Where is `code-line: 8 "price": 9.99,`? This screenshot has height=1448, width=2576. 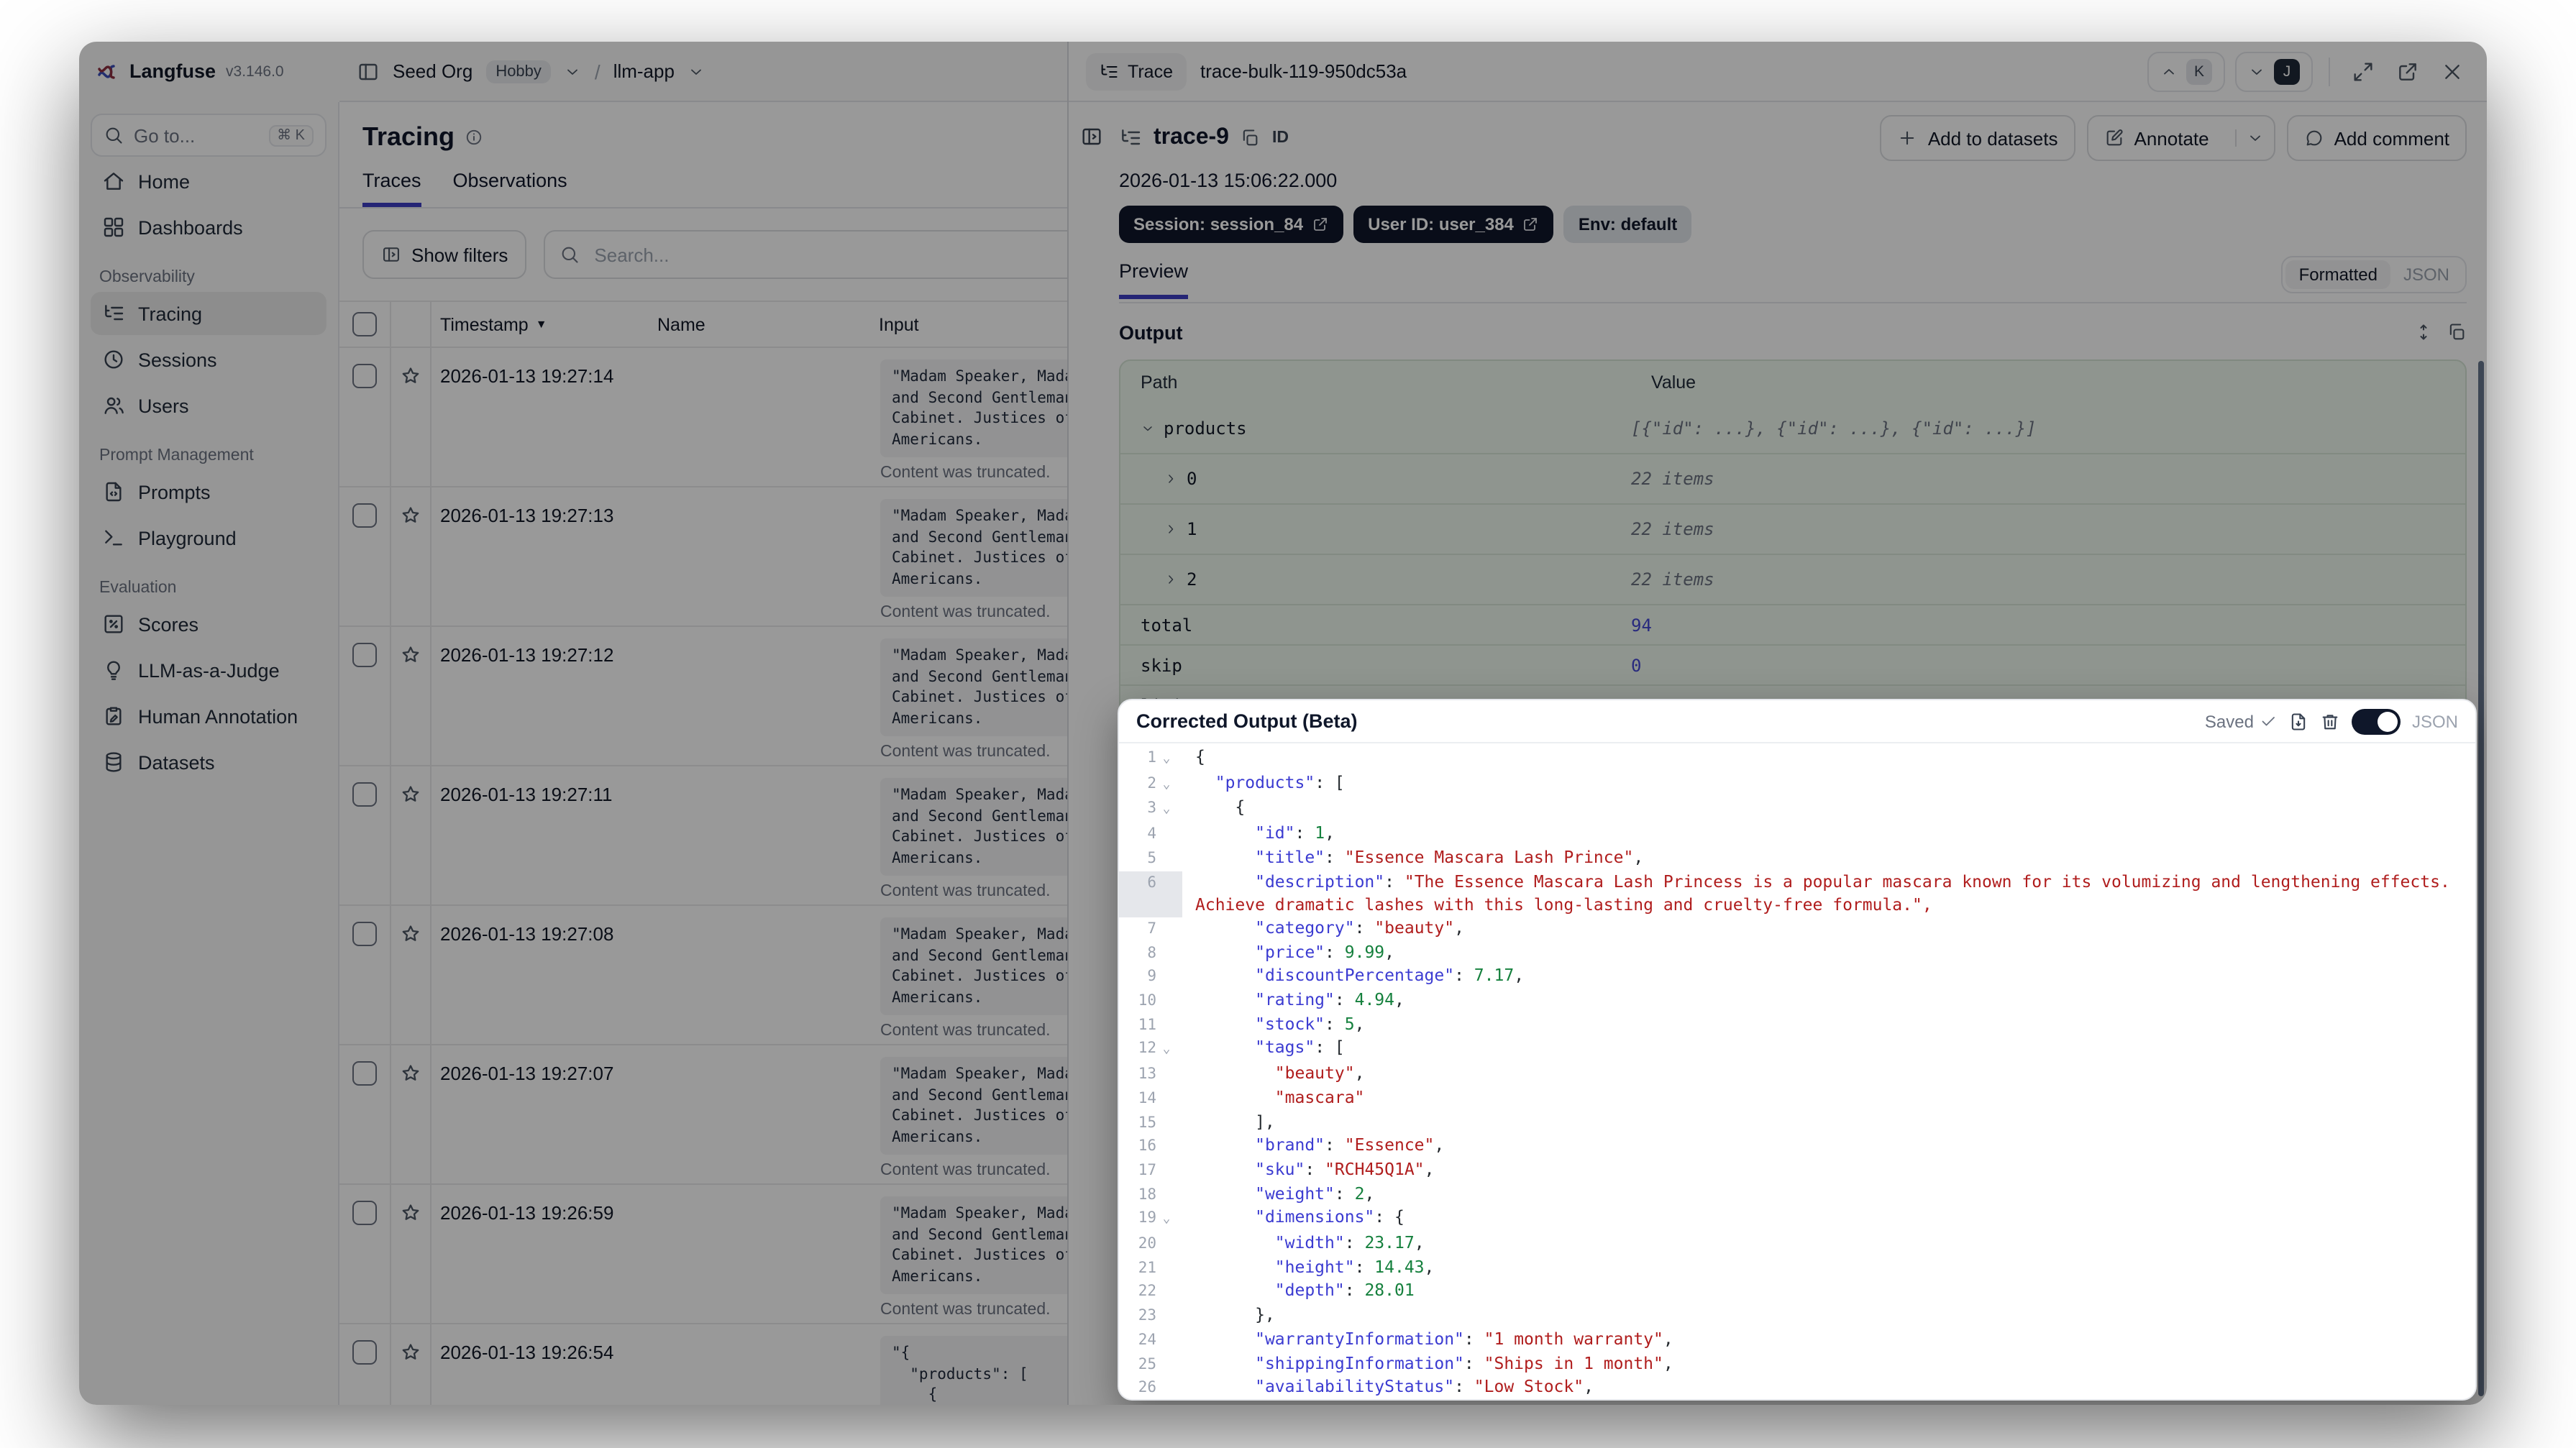
code-line: 8 "price": 9.99, is located at coordinates (1797, 953).